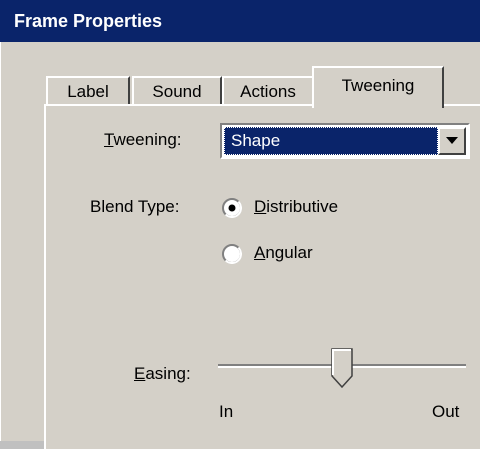  What do you see at coordinates (147, 139) in the screenshot?
I see `tweening-label-rest: weening:` at bounding box center [147, 139].